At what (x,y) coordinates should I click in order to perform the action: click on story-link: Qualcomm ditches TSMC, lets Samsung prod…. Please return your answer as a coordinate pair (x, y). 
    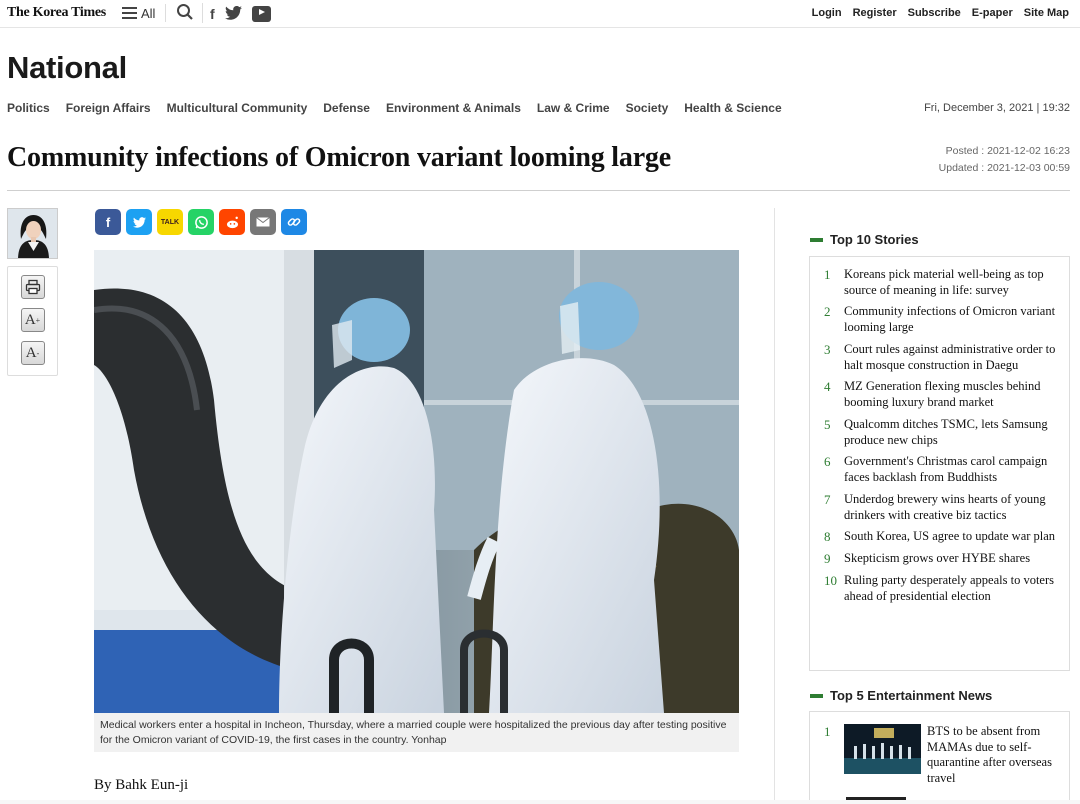
    Looking at the image, I should click on (952, 432).